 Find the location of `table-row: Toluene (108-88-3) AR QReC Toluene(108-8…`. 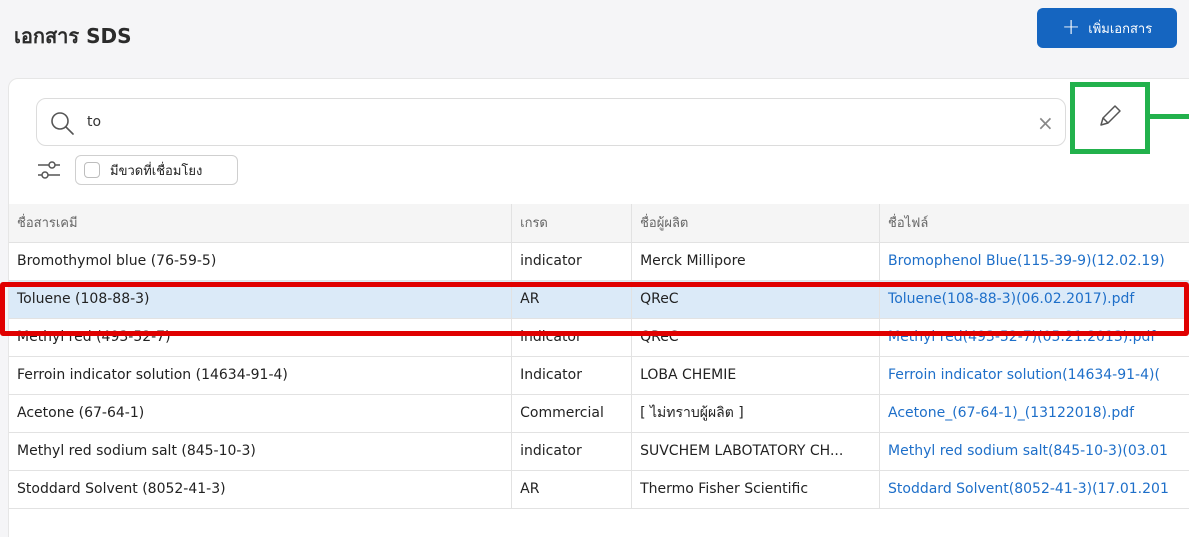

table-row: Toluene (108-88-3) AR QReC Toluene(108-8… is located at coordinates (599, 299).